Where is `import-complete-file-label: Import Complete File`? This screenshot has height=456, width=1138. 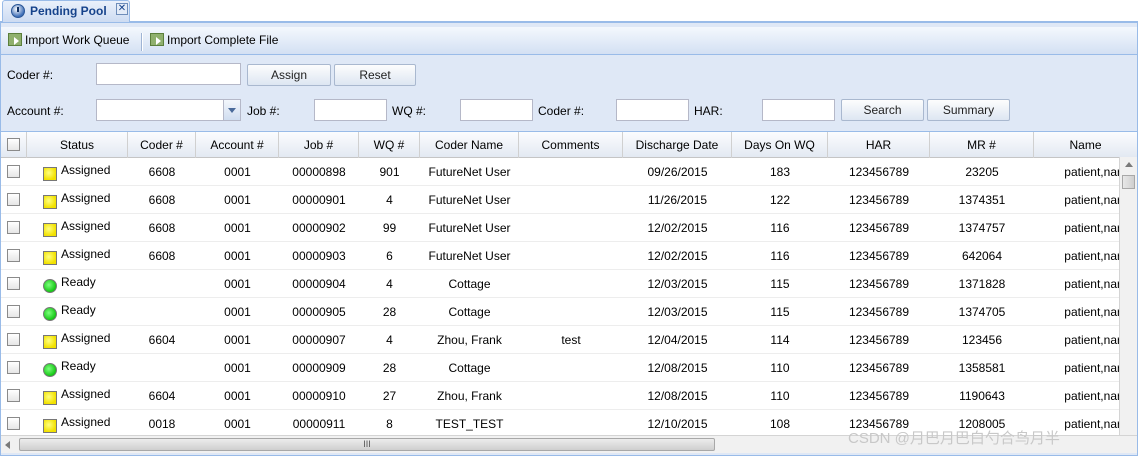 import-complete-file-label: Import Complete File is located at coordinates (223, 40).